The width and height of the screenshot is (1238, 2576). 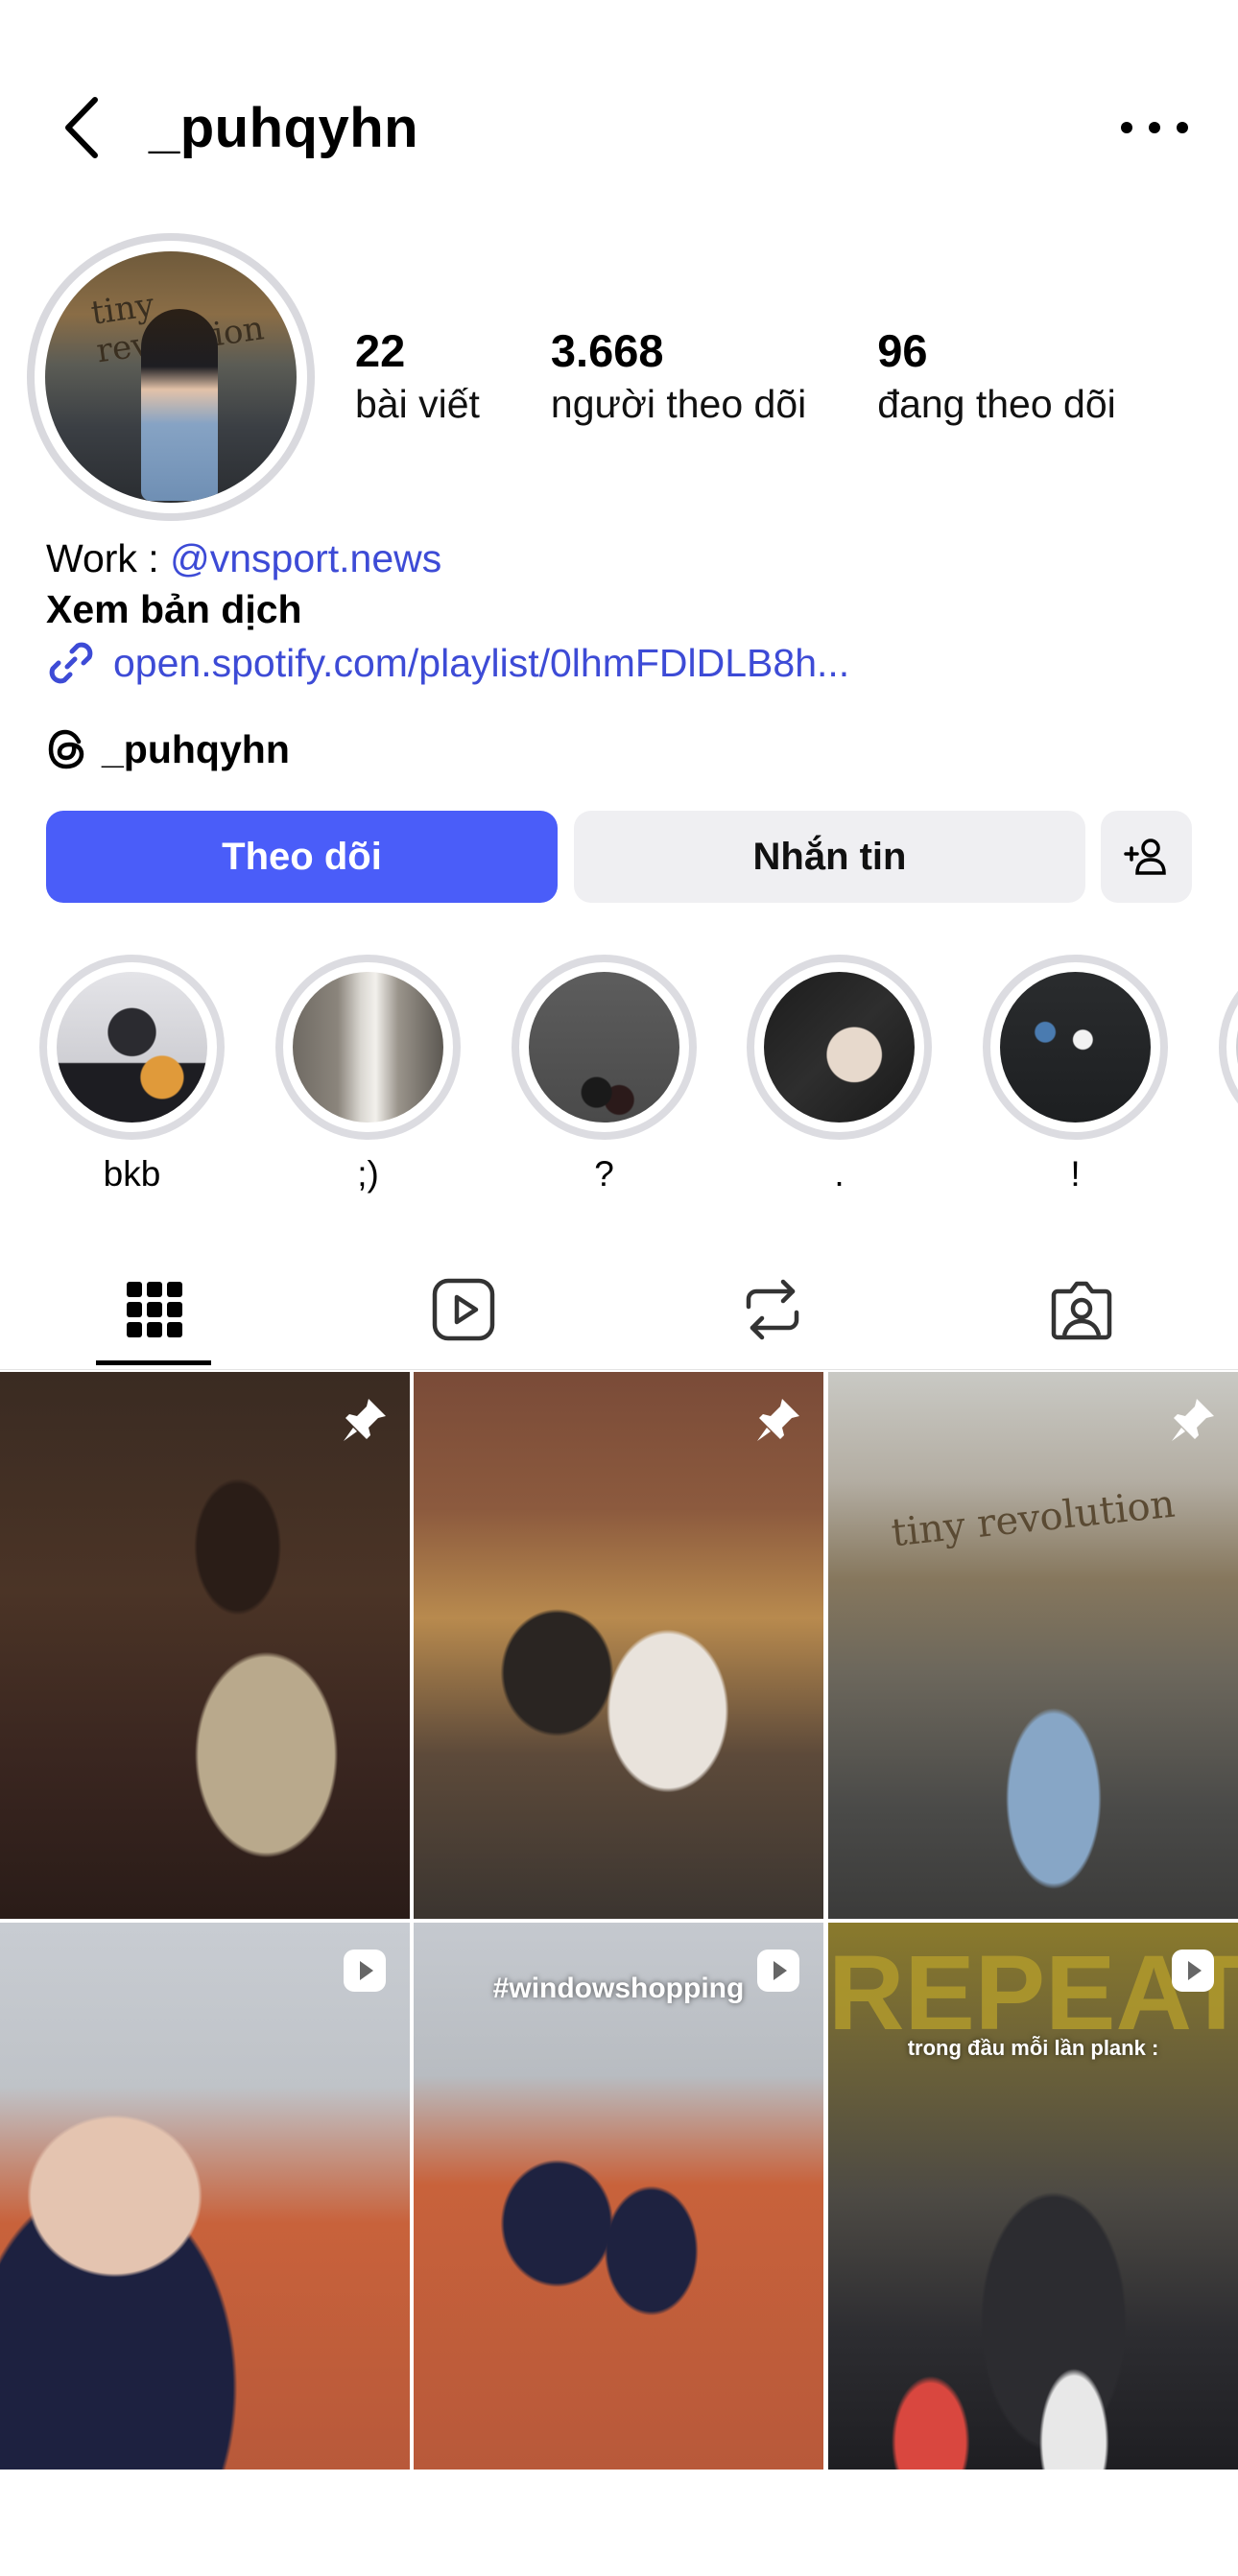 I want to click on tab-reels, so click(x=463, y=1309).